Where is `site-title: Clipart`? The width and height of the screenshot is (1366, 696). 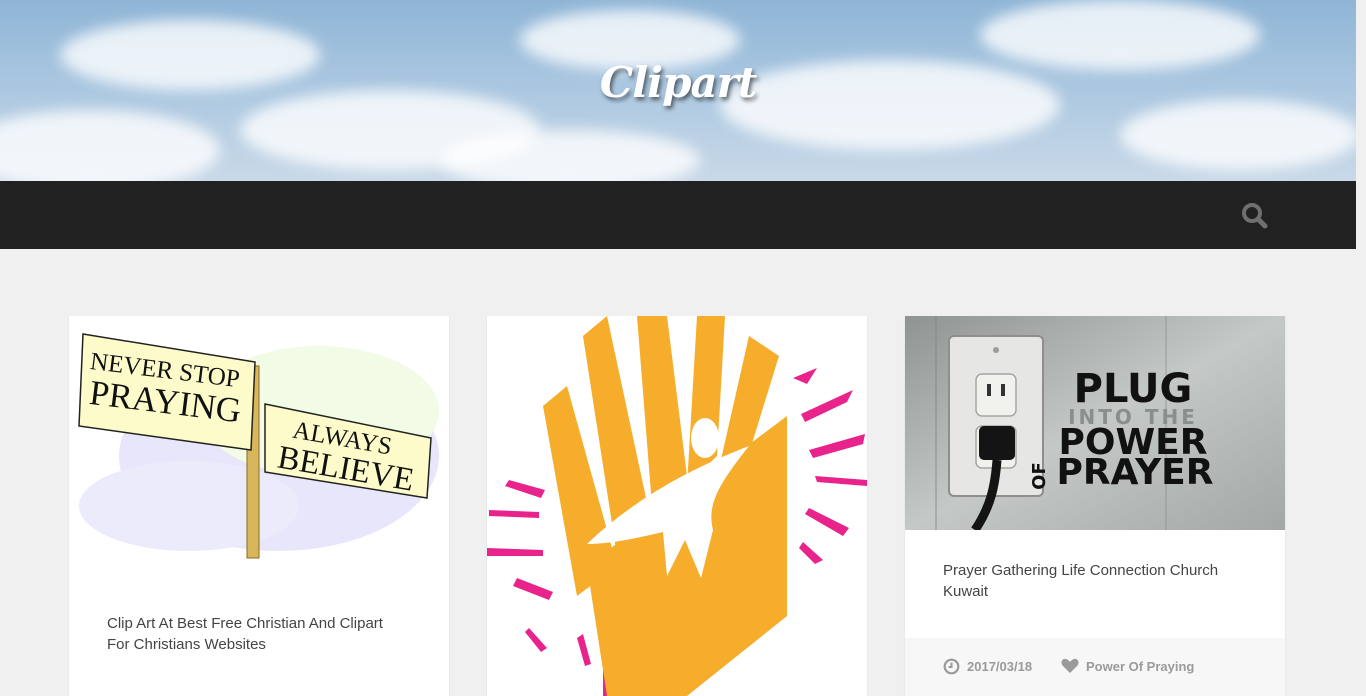 site-title: Clipart is located at coordinates (678, 82).